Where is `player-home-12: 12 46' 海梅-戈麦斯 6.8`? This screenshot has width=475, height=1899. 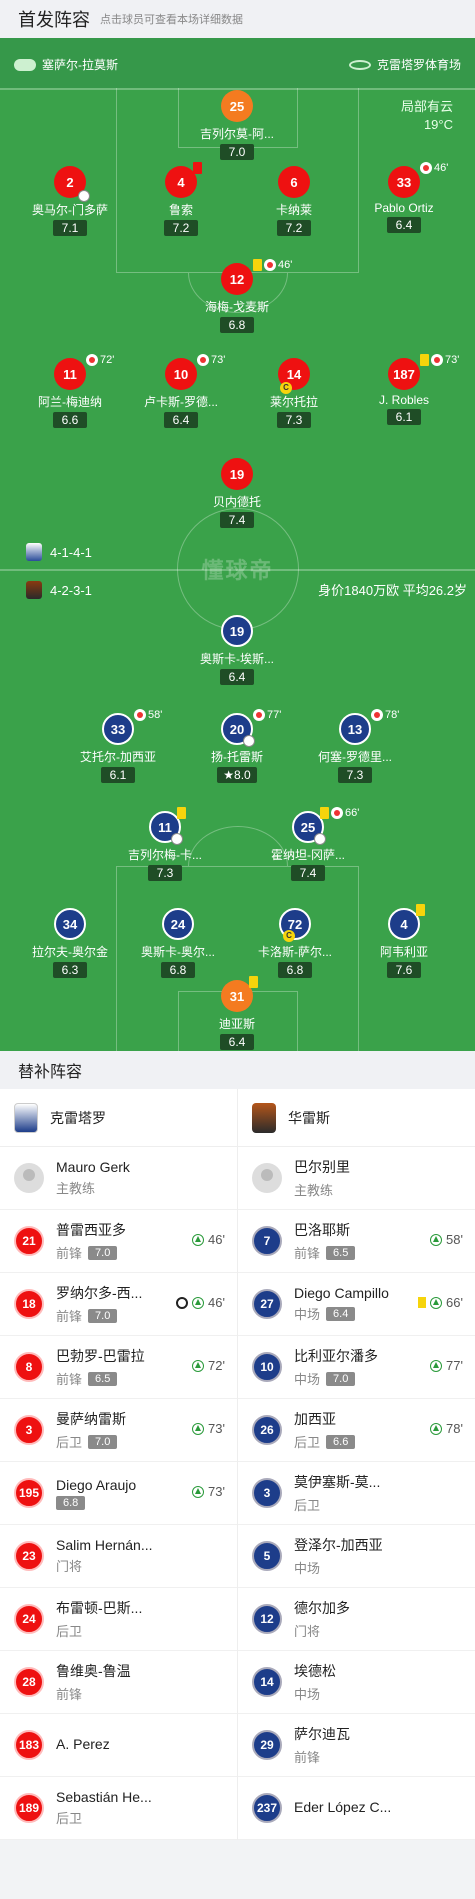
player-home-12: 12 46' 海梅-戈麦斯 6.8 is located at coordinates (237, 296).